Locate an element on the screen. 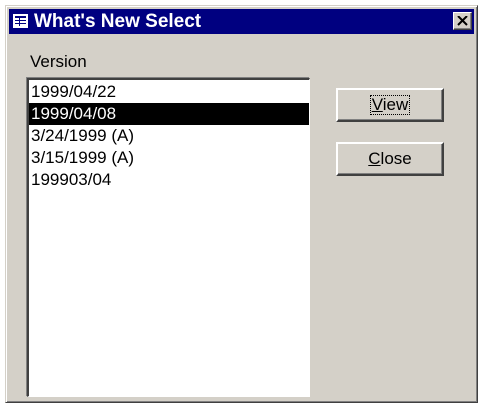 The width and height of the screenshot is (483, 408). close-mnemonic: C is located at coordinates (374, 158).